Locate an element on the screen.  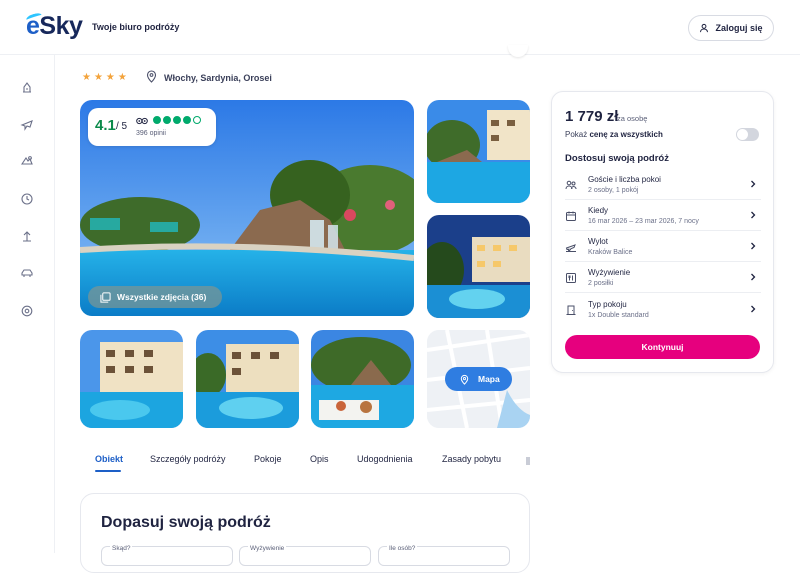
location-pin-icon is located at coordinates (151, 76).